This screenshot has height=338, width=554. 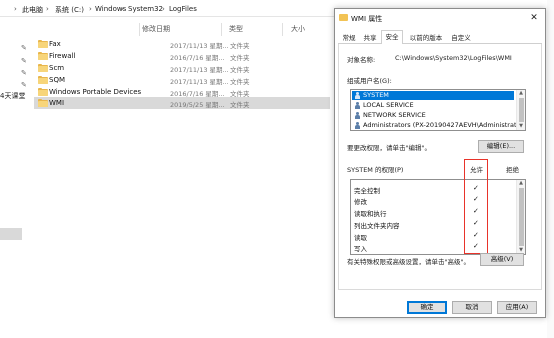 What do you see at coordinates (32, 10) in the screenshot?
I see `breadcrumb-item: 此电脑` at bounding box center [32, 10].